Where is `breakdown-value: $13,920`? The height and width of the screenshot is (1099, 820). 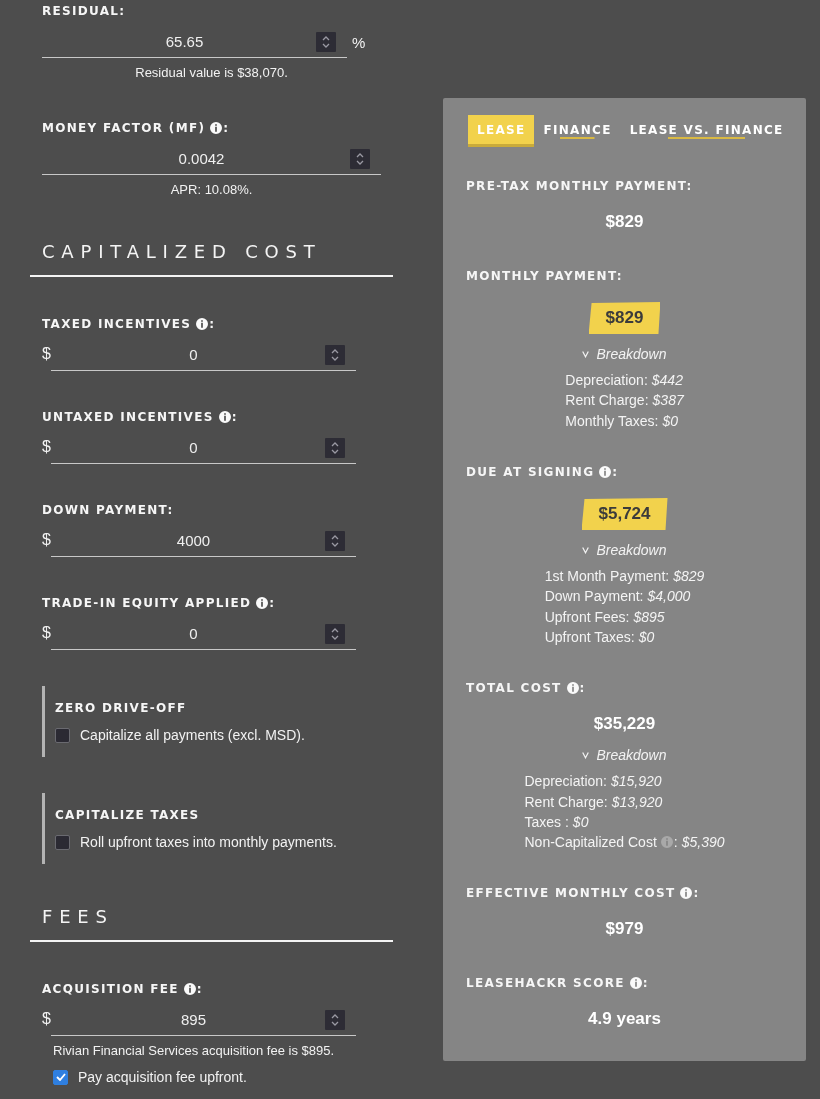
breakdown-value: $13,920 is located at coordinates (637, 801).